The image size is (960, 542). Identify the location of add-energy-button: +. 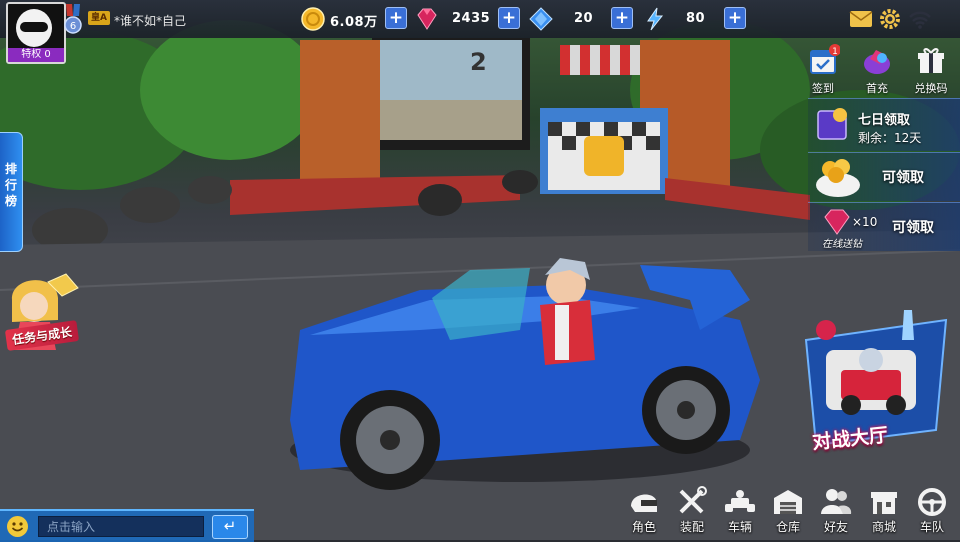
(735, 18).